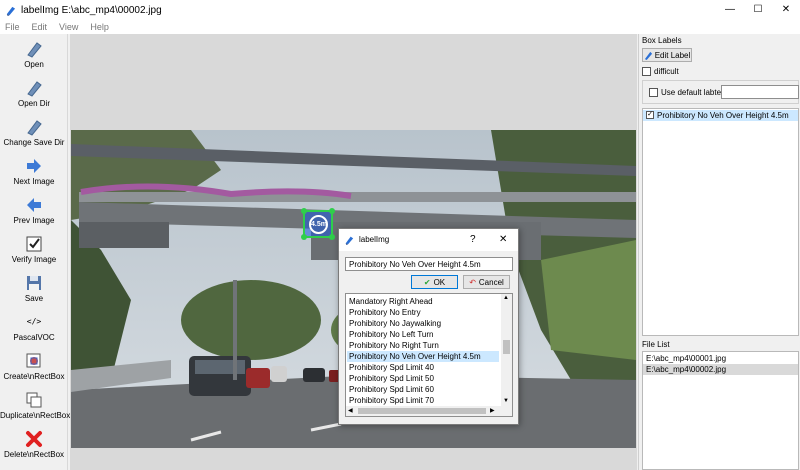  I want to click on open-dir-button: Open Dir, so click(34, 93).